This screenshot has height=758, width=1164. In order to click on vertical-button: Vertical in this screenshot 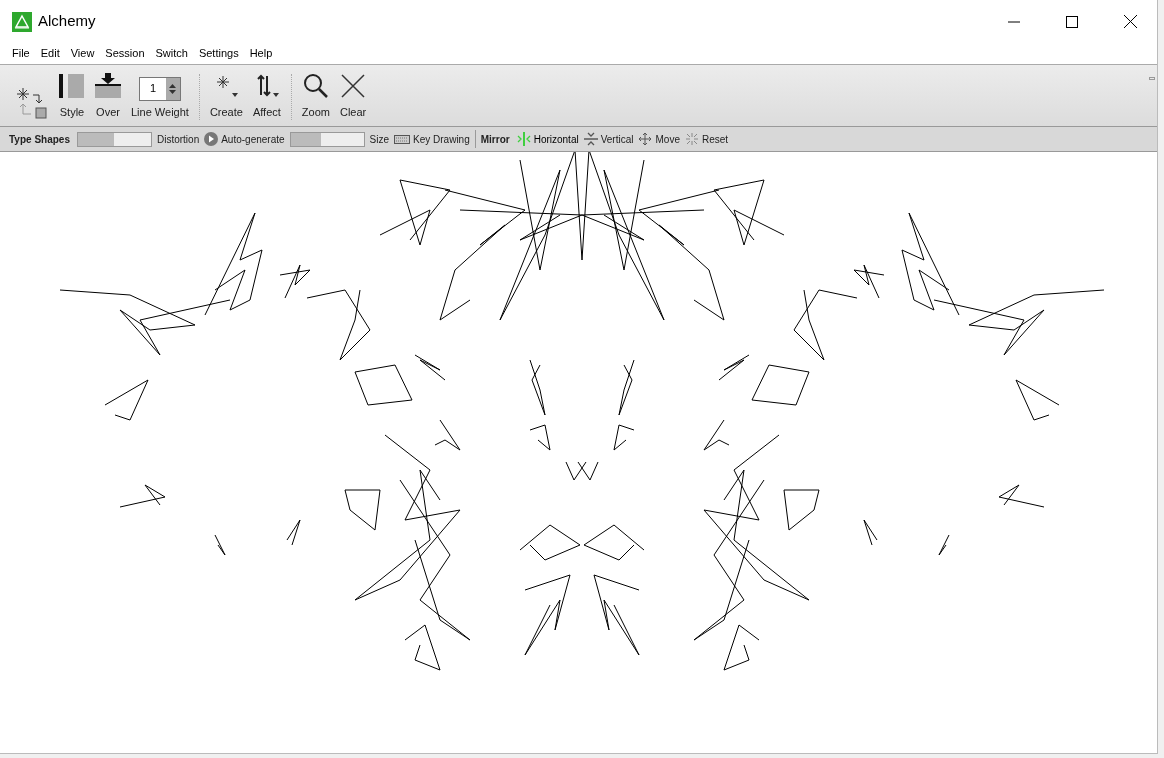, I will do `click(608, 139)`.